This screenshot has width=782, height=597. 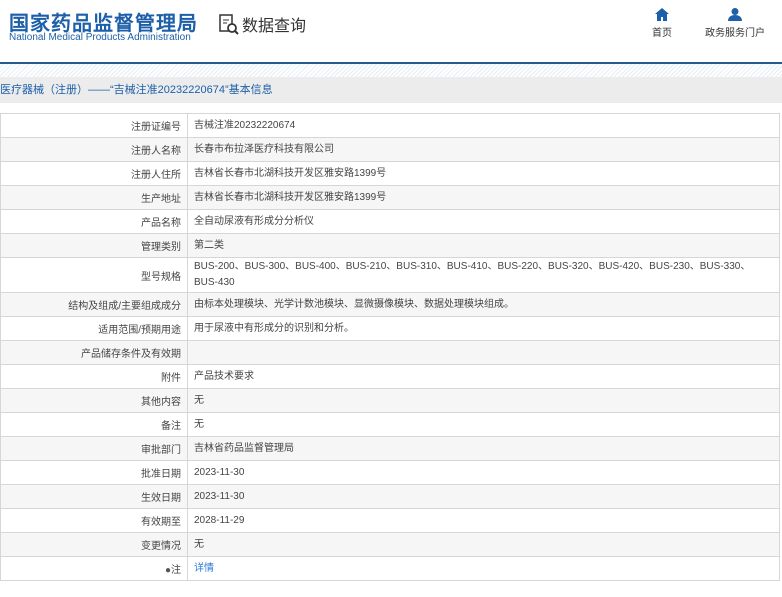 What do you see at coordinates (483, 149) in the screenshot?
I see `field-value: 长春市布拉泽医疗科技有限公司` at bounding box center [483, 149].